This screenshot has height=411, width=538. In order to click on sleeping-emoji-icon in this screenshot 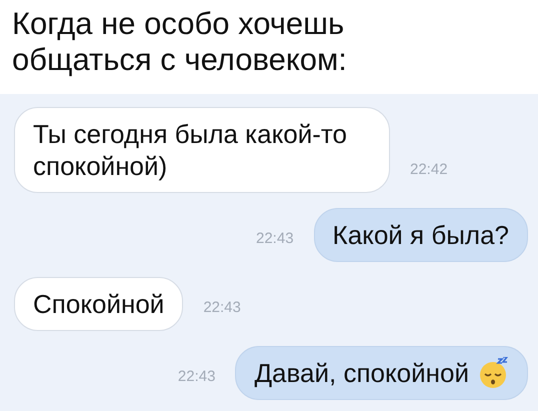, I will do `click(494, 373)`.